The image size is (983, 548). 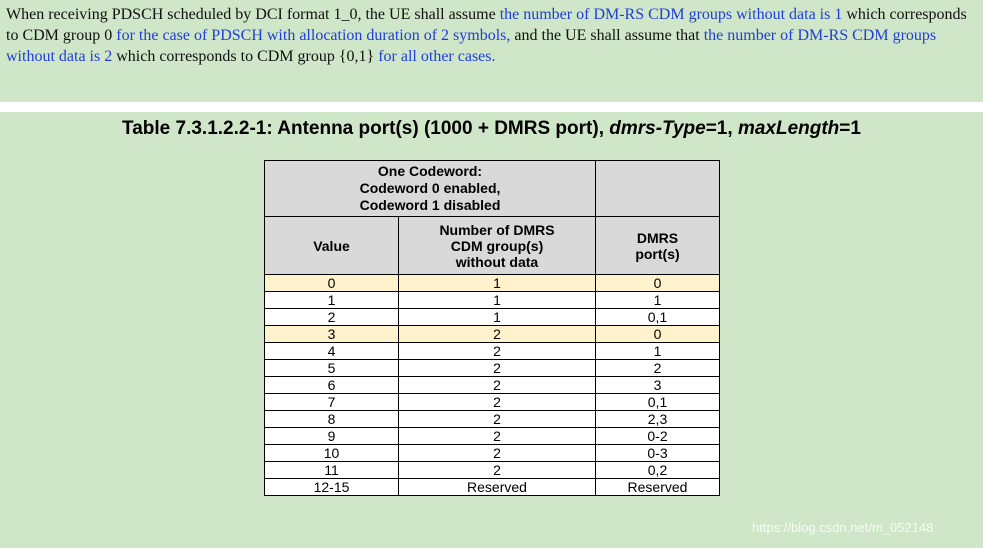 What do you see at coordinates (657, 385) in the screenshot?
I see `cell-dmrs-ports: 3` at bounding box center [657, 385].